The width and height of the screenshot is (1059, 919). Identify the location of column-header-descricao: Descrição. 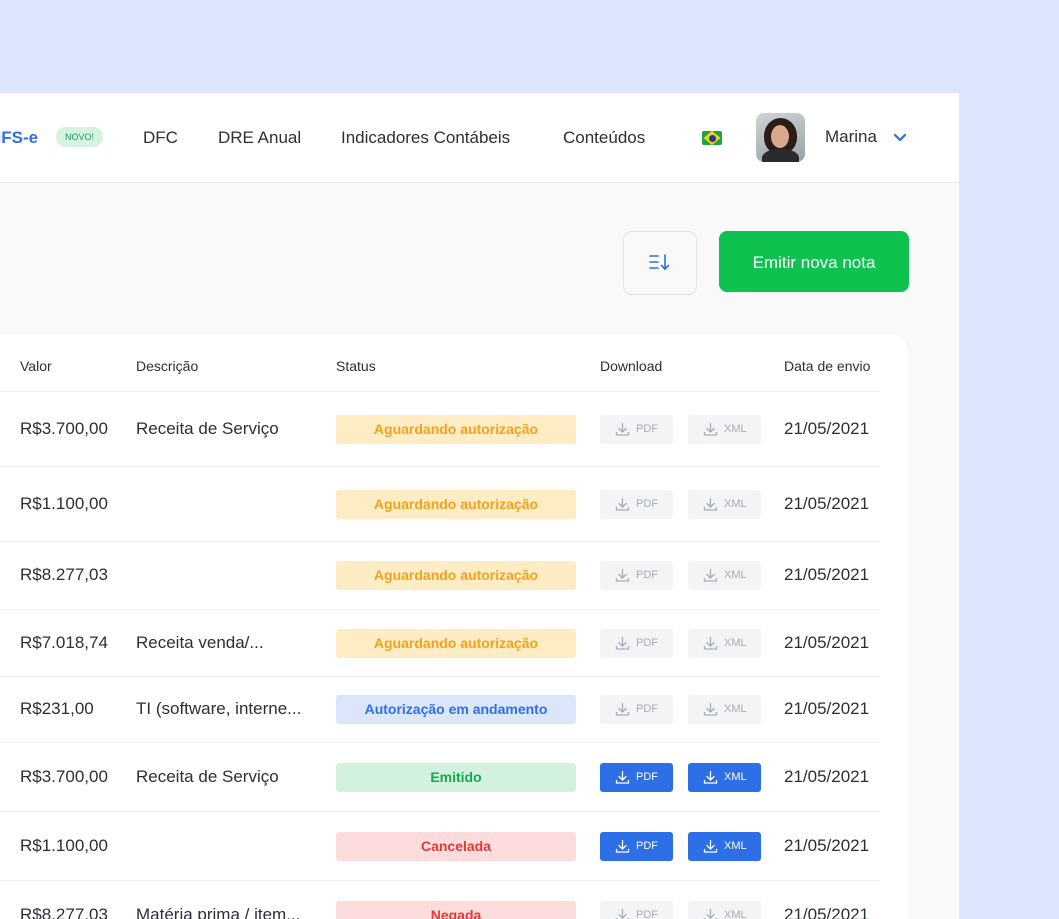
(167, 366).